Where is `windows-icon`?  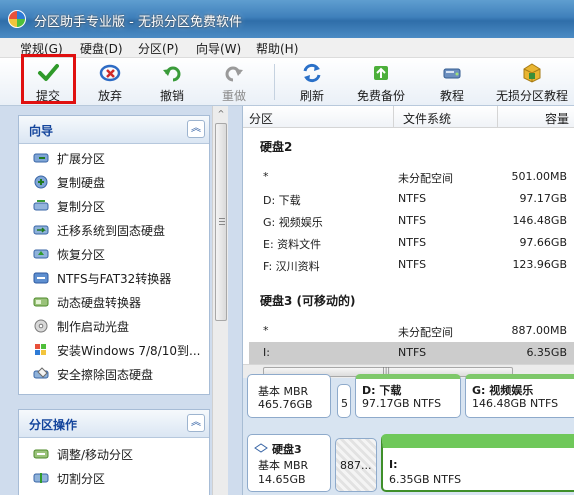 windows-icon is located at coordinates (40, 349).